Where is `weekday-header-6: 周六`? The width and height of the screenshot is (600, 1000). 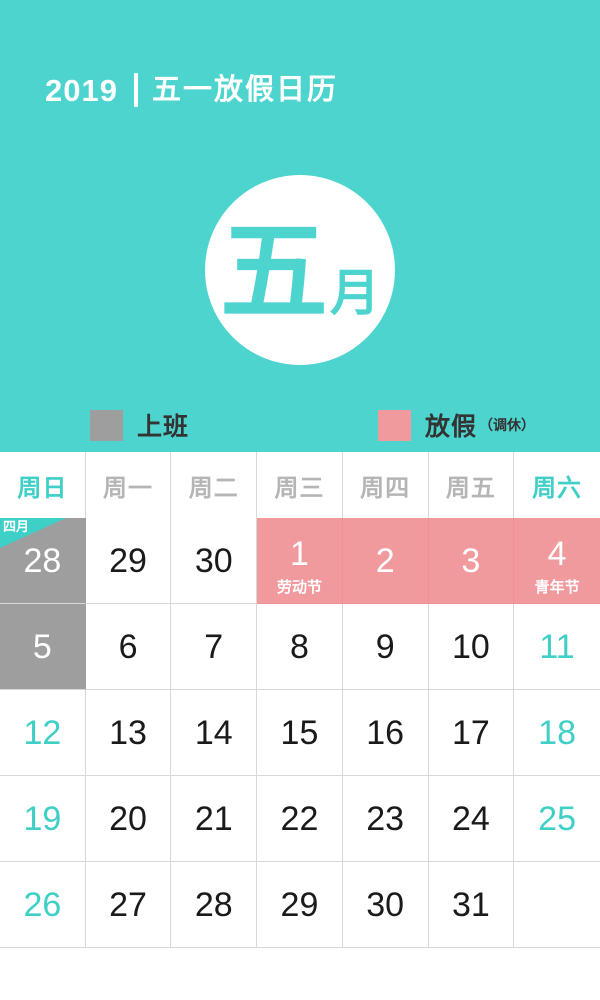 weekday-header-6: 周六 is located at coordinates (557, 485).